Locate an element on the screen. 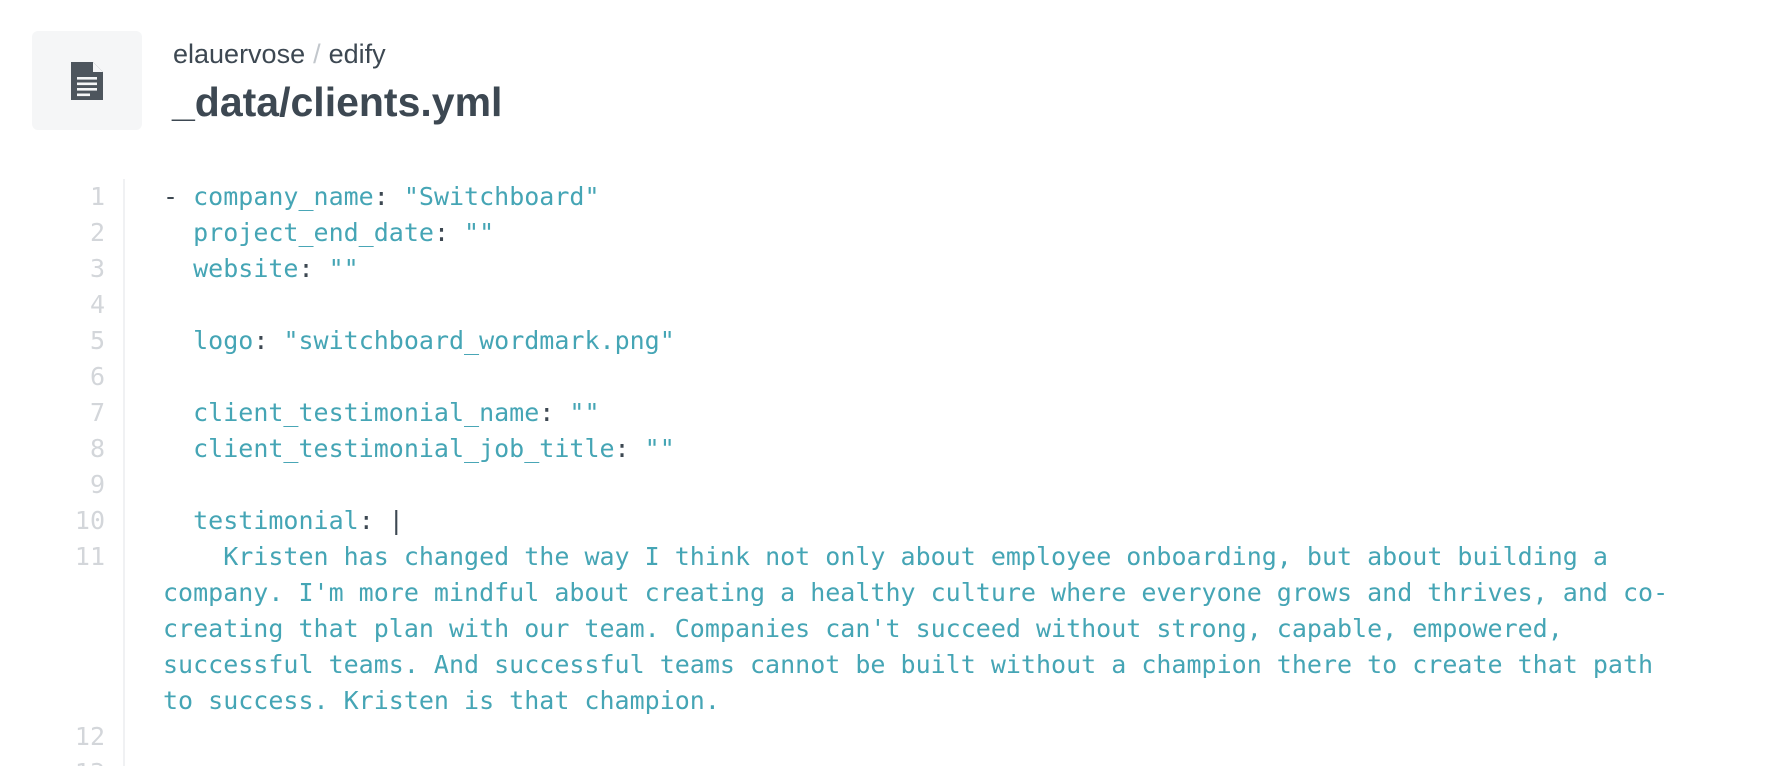  code-line: 2 project_end_date: "" is located at coordinates (891, 233).